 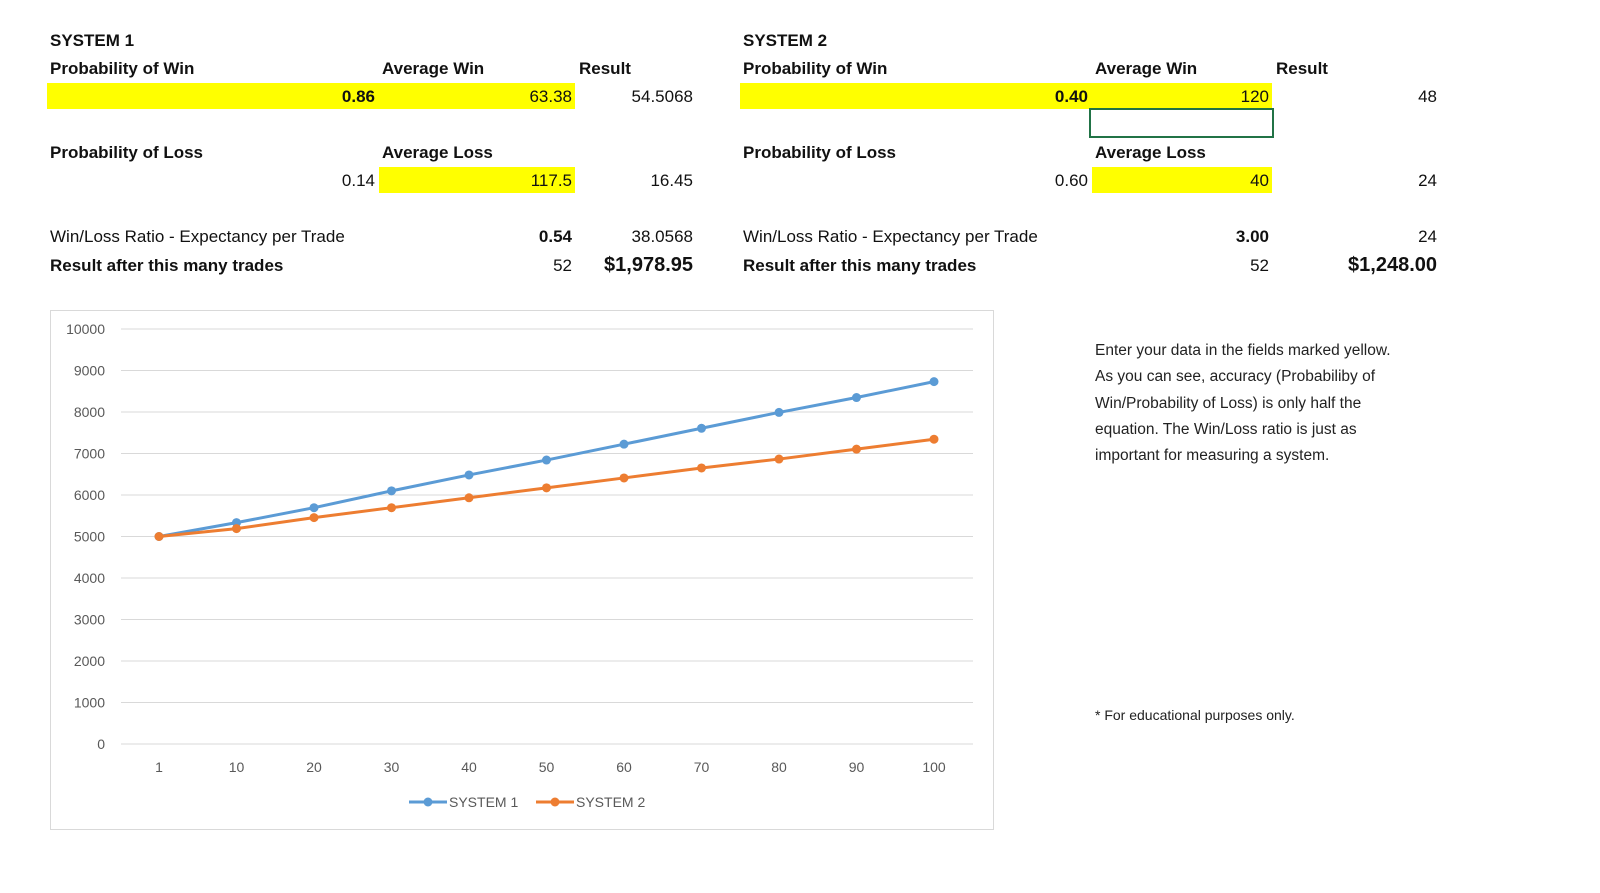 What do you see at coordinates (662, 96) in the screenshot?
I see `system1-win-result: 54.5068` at bounding box center [662, 96].